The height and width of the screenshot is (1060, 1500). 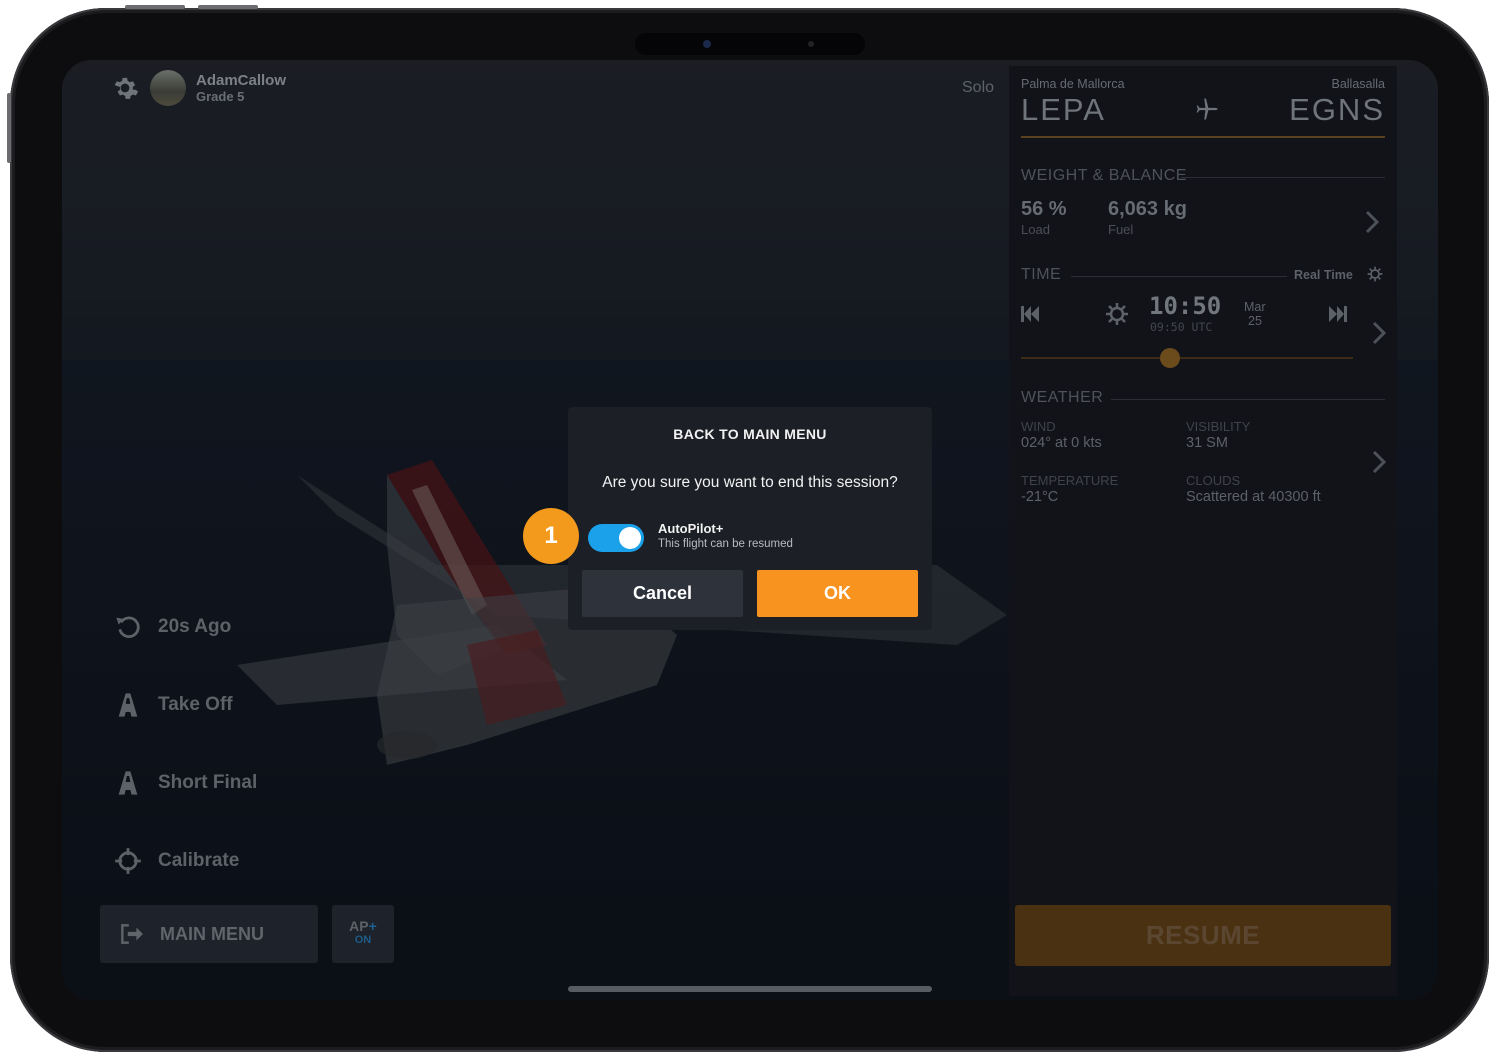 I want to click on menu-item-label: Short Final, so click(x=208, y=782).